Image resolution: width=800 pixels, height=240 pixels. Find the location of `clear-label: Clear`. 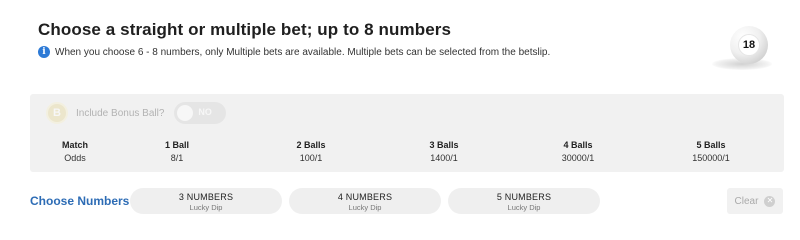

clear-label: Clear is located at coordinates (746, 201).